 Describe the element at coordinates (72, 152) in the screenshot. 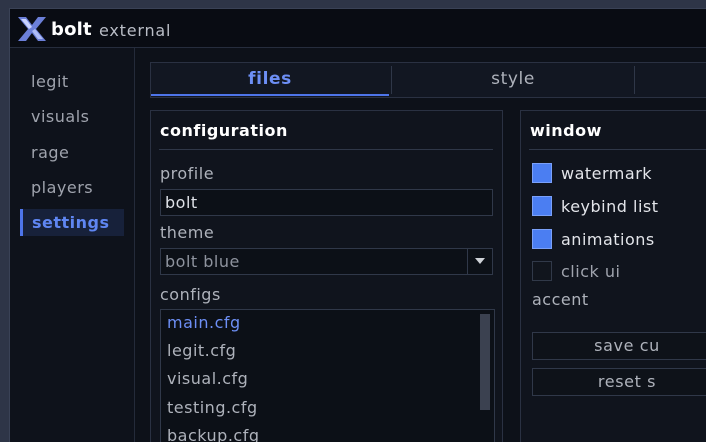

I see `sidebar-item-rage: rage` at that location.